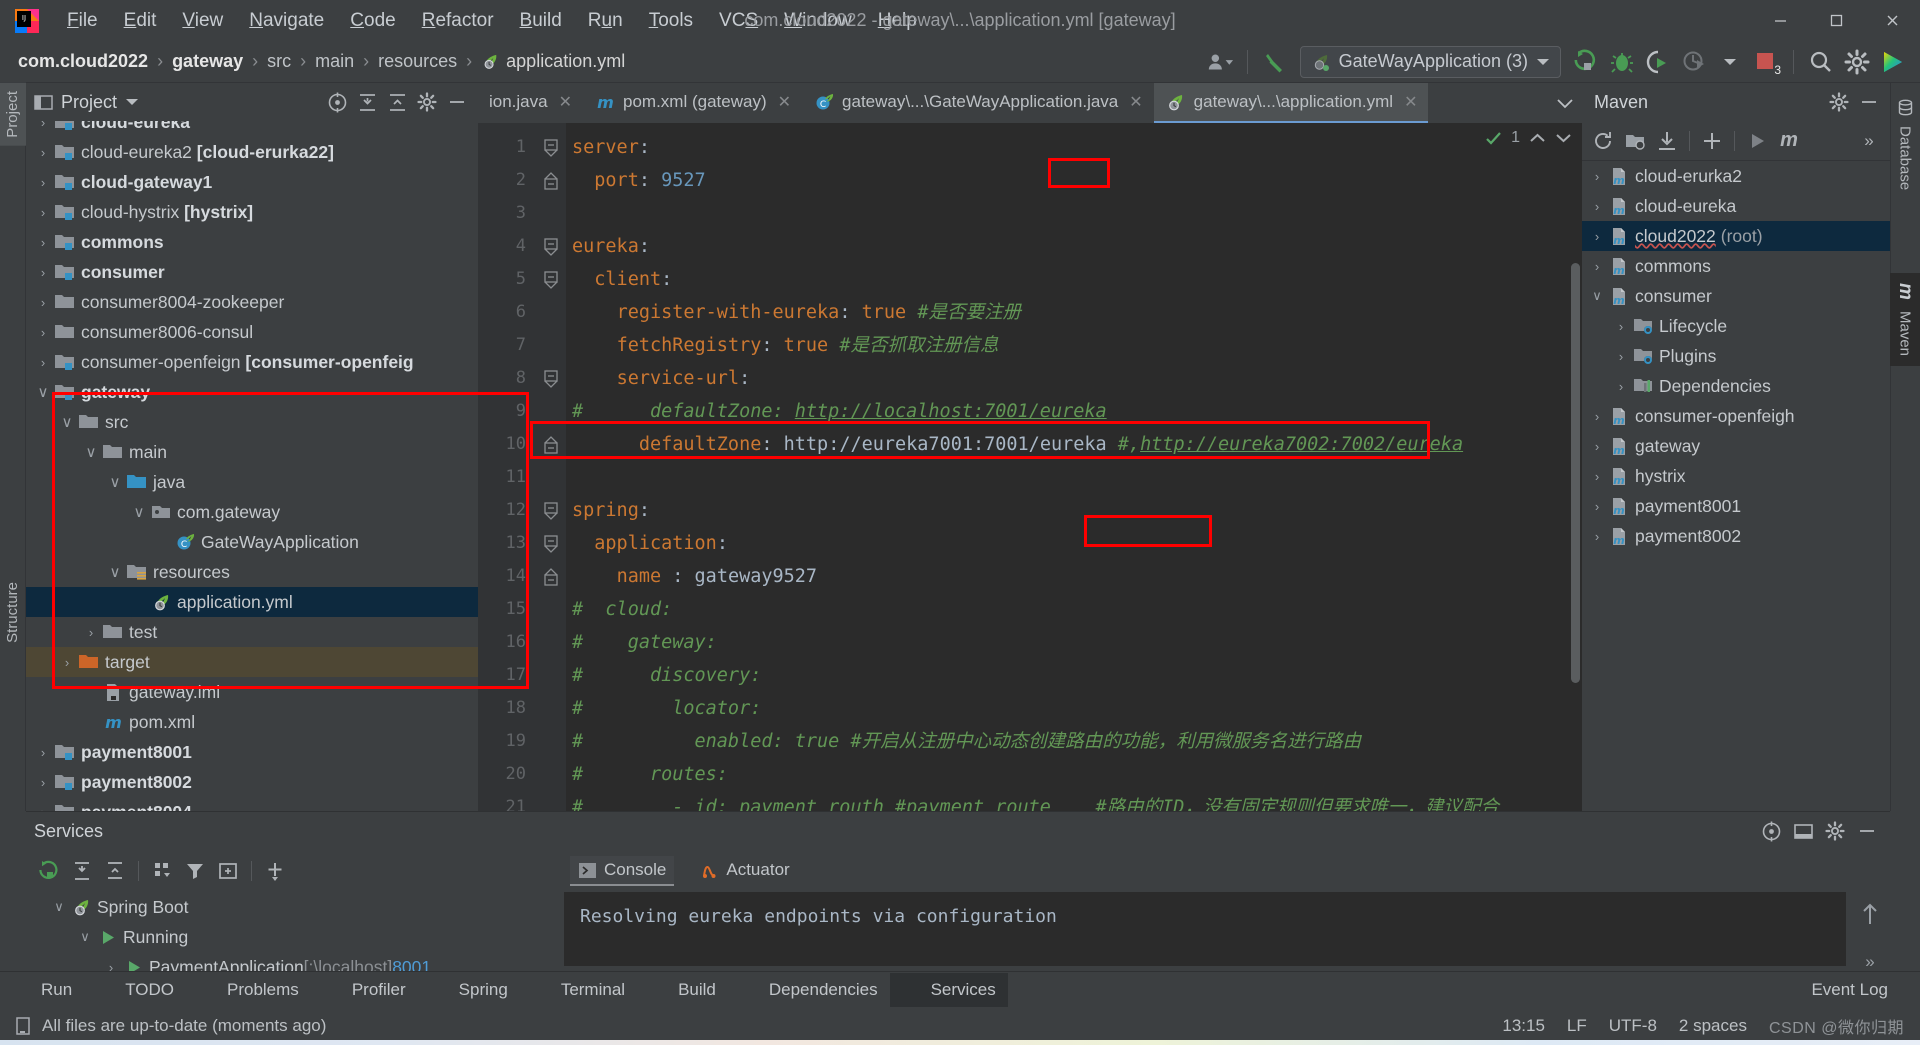 This screenshot has width=1920, height=1045. What do you see at coordinates (49, 871) in the screenshot?
I see `rerun-icon` at bounding box center [49, 871].